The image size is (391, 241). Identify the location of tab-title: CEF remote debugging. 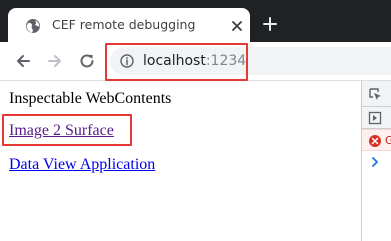
(124, 24).